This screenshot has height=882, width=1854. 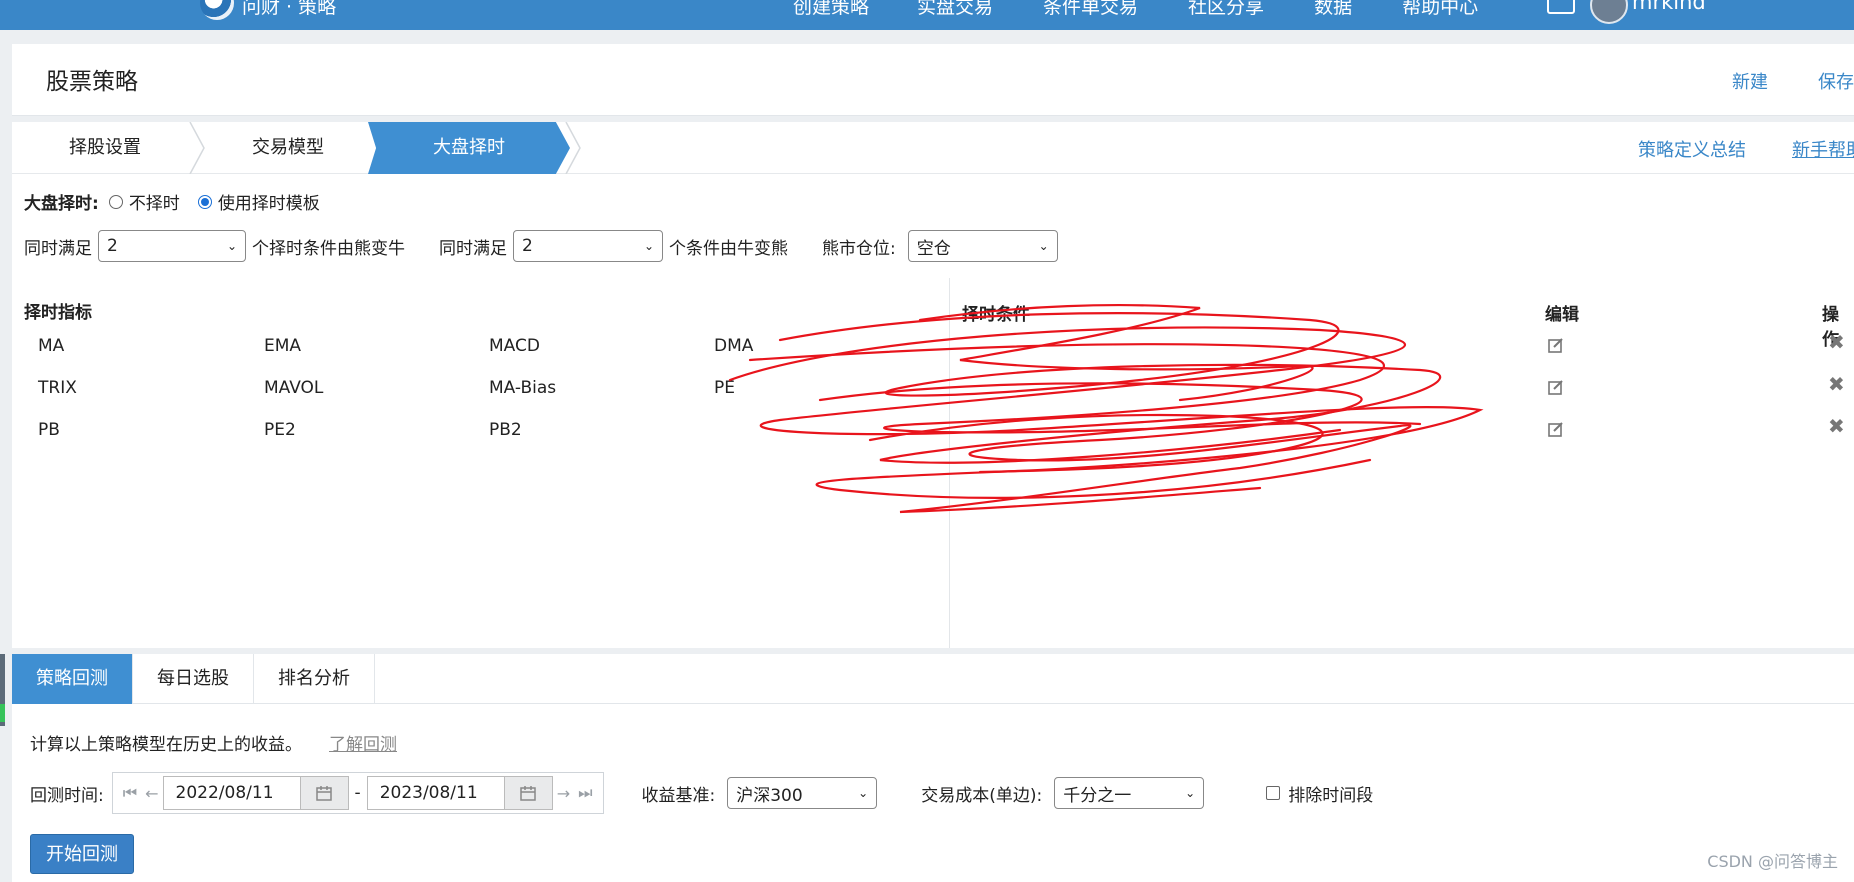 What do you see at coordinates (1160, 9) in the screenshot?
I see `top-nav-menu: 创建策略 实盘交易 条件单交易 社区分享 数据 帮助中心` at bounding box center [1160, 9].